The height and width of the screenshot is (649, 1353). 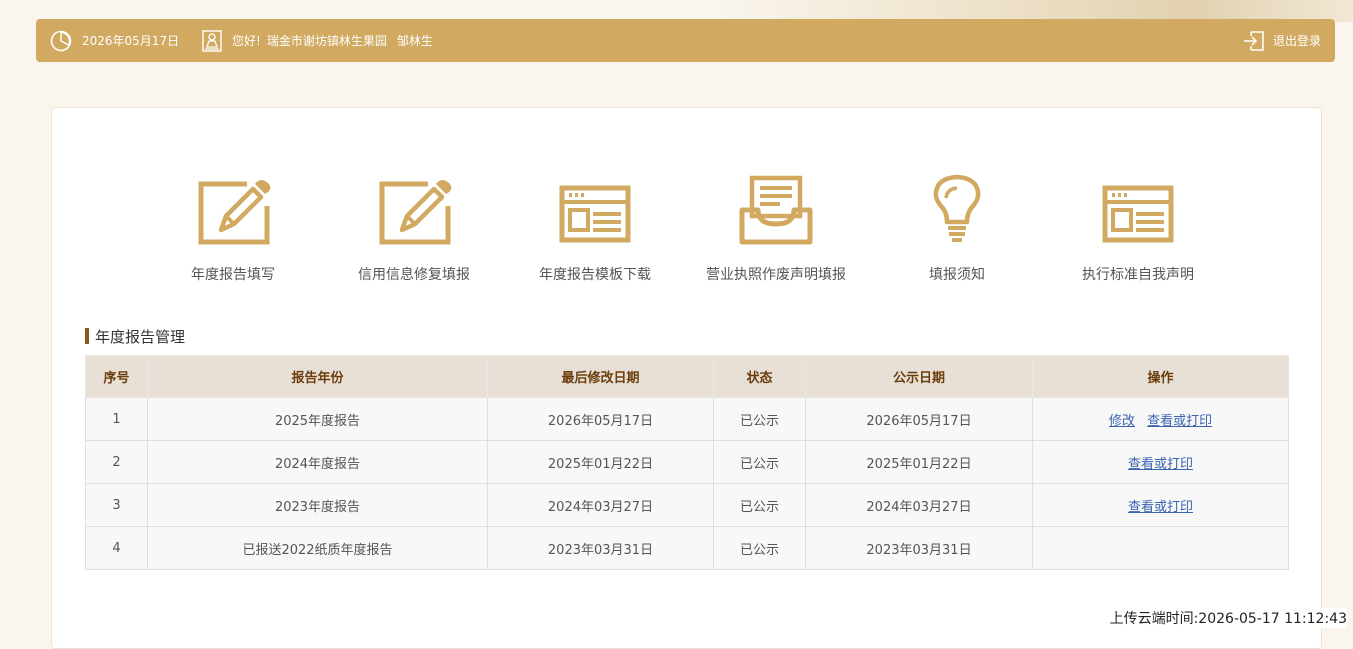 I want to click on table-header-row: 序号 报告年份 最后修改日期 状态 公示日期 操作, so click(x=687, y=376).